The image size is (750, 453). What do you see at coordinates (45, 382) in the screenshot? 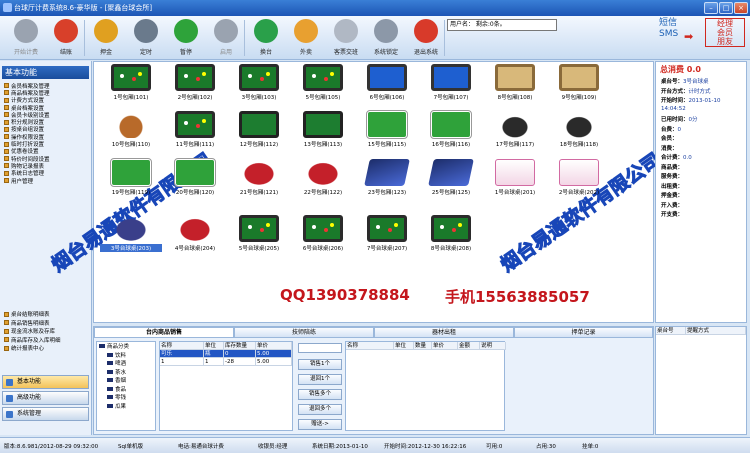
I see `basic-functions-button: 基本功能` at bounding box center [45, 382].